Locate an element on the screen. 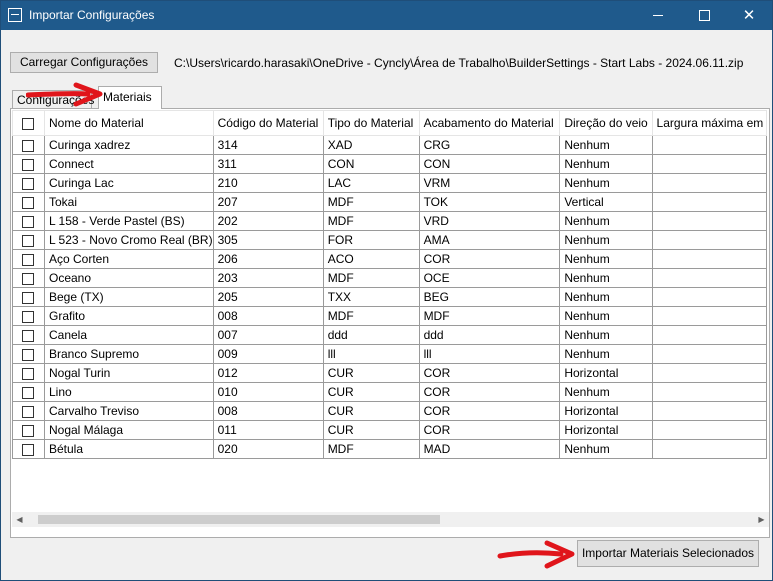 The height and width of the screenshot is (581, 773). material-name-cell: Tokai is located at coordinates (128, 202).